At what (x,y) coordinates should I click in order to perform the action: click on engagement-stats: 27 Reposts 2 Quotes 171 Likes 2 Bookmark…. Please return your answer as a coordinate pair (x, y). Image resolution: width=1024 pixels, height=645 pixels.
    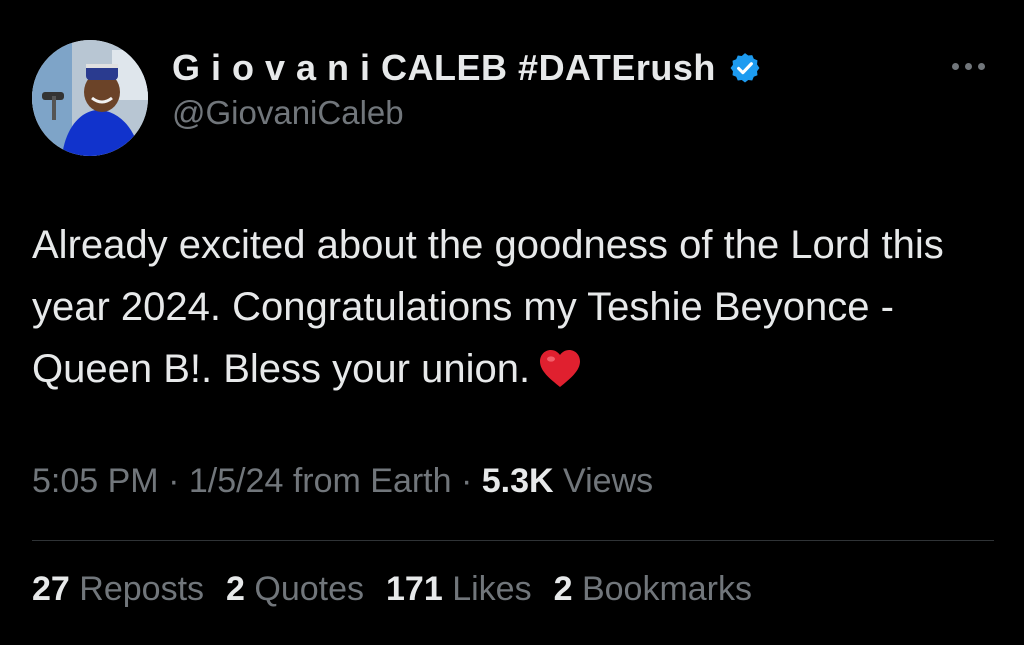
    Looking at the image, I should click on (392, 589).